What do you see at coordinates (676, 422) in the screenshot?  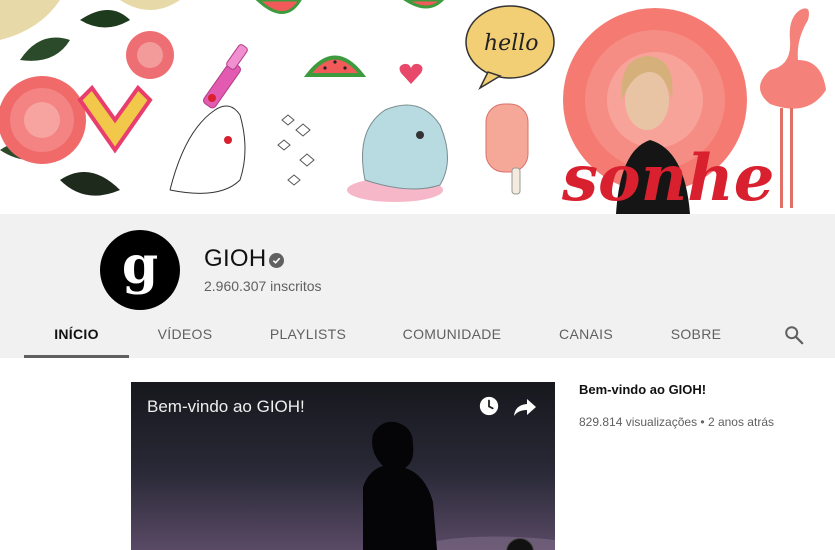 I see `featured-video-meta: 829.814 visualizações • 2 anos atrás` at bounding box center [676, 422].